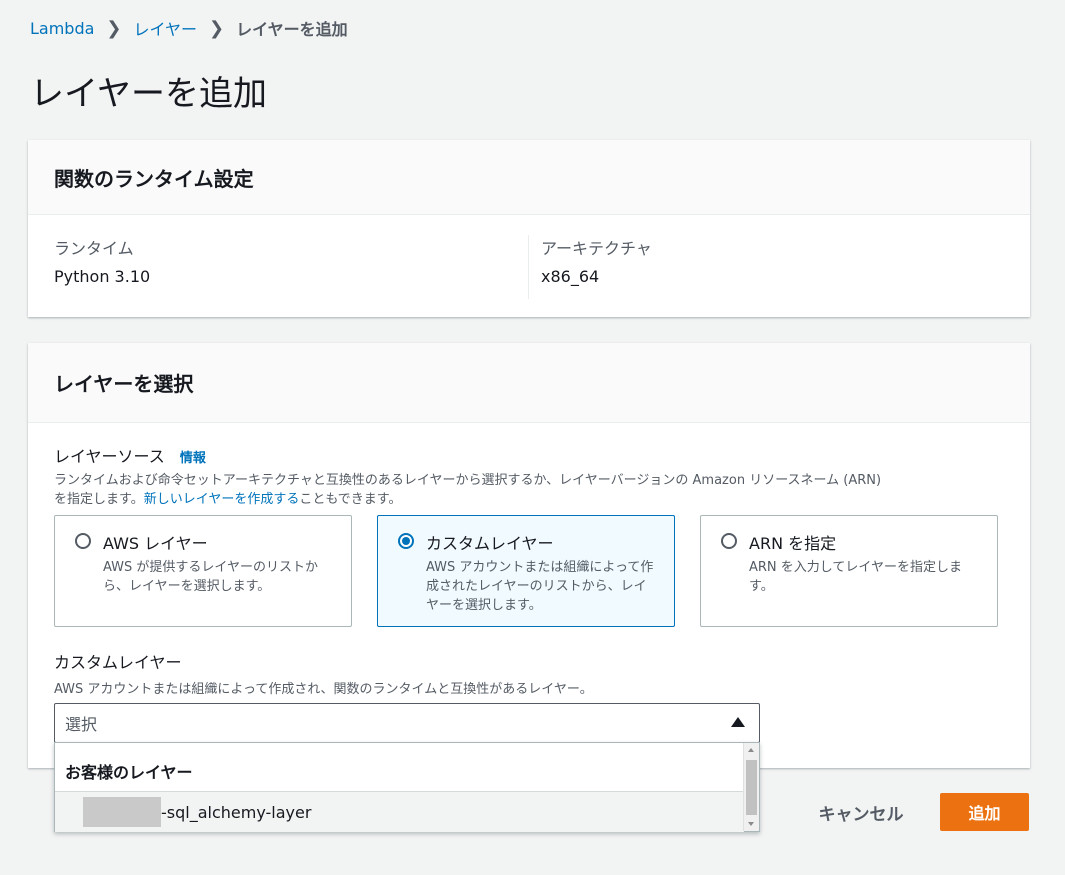 Image resolution: width=1065 pixels, height=875 pixels. I want to click on architecture-label: アーキテクチャ, so click(596, 248).